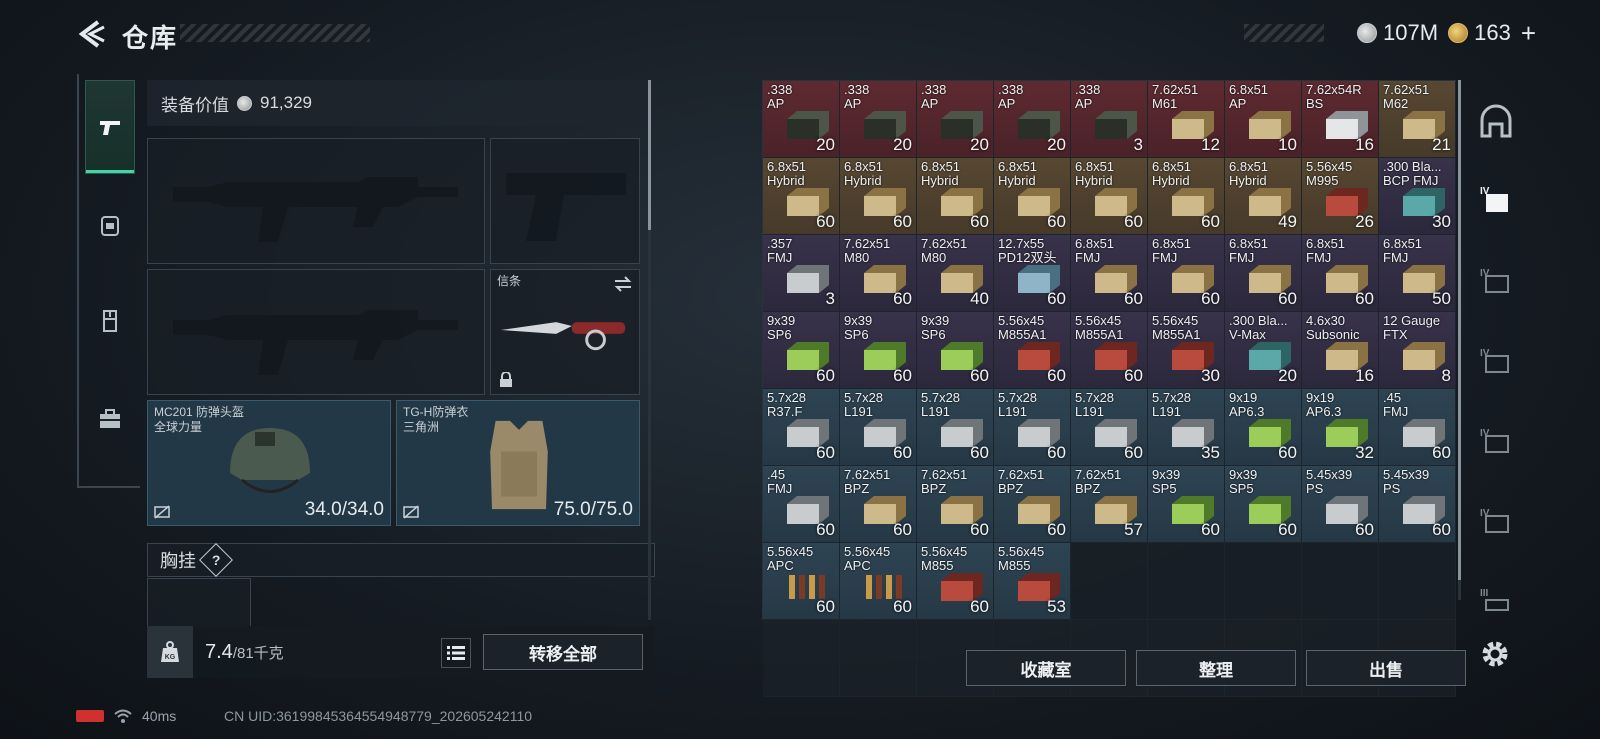 This screenshot has width=1600, height=739. I want to click on back-button, so click(92, 34).